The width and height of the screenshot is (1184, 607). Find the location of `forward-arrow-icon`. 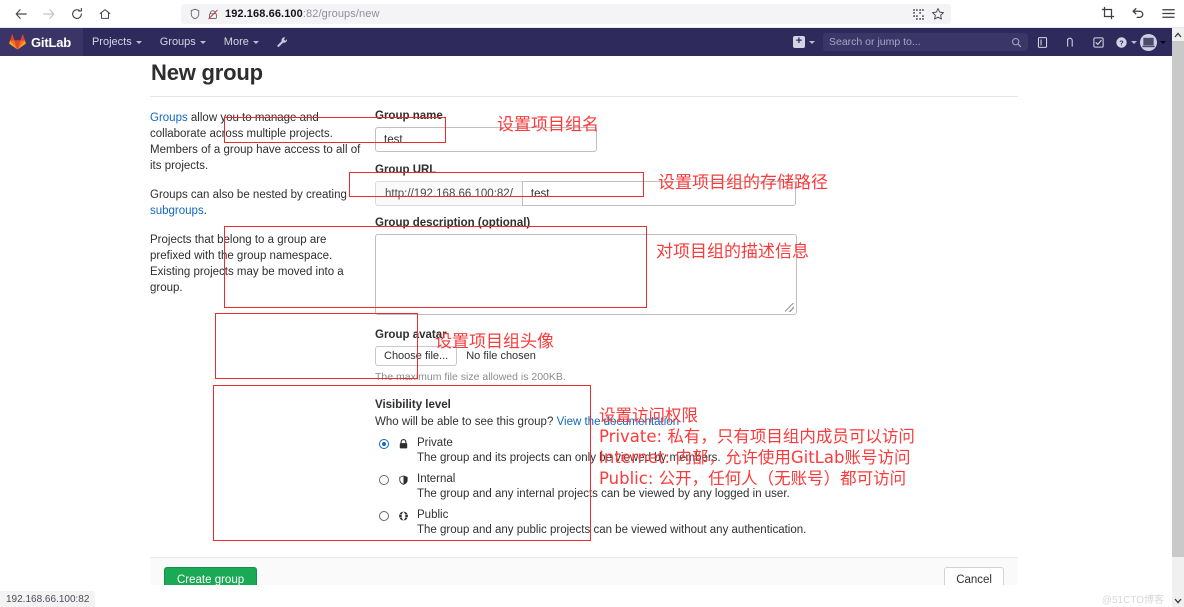

forward-arrow-icon is located at coordinates (49, 13).